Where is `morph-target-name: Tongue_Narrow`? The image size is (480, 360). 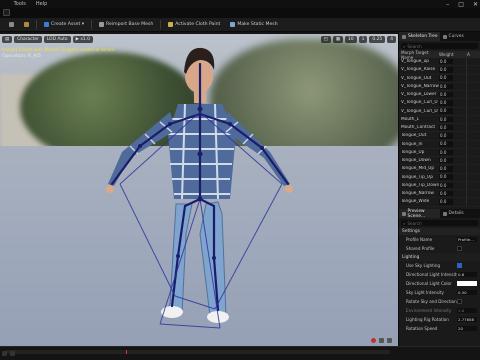 morph-target-name: Tongue_Narrow is located at coordinates (417, 194).